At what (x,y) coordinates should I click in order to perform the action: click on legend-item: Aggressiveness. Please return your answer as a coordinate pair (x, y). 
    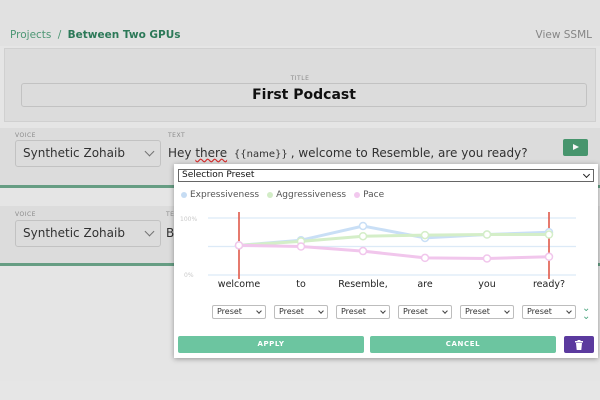
    Looking at the image, I should click on (306, 195).